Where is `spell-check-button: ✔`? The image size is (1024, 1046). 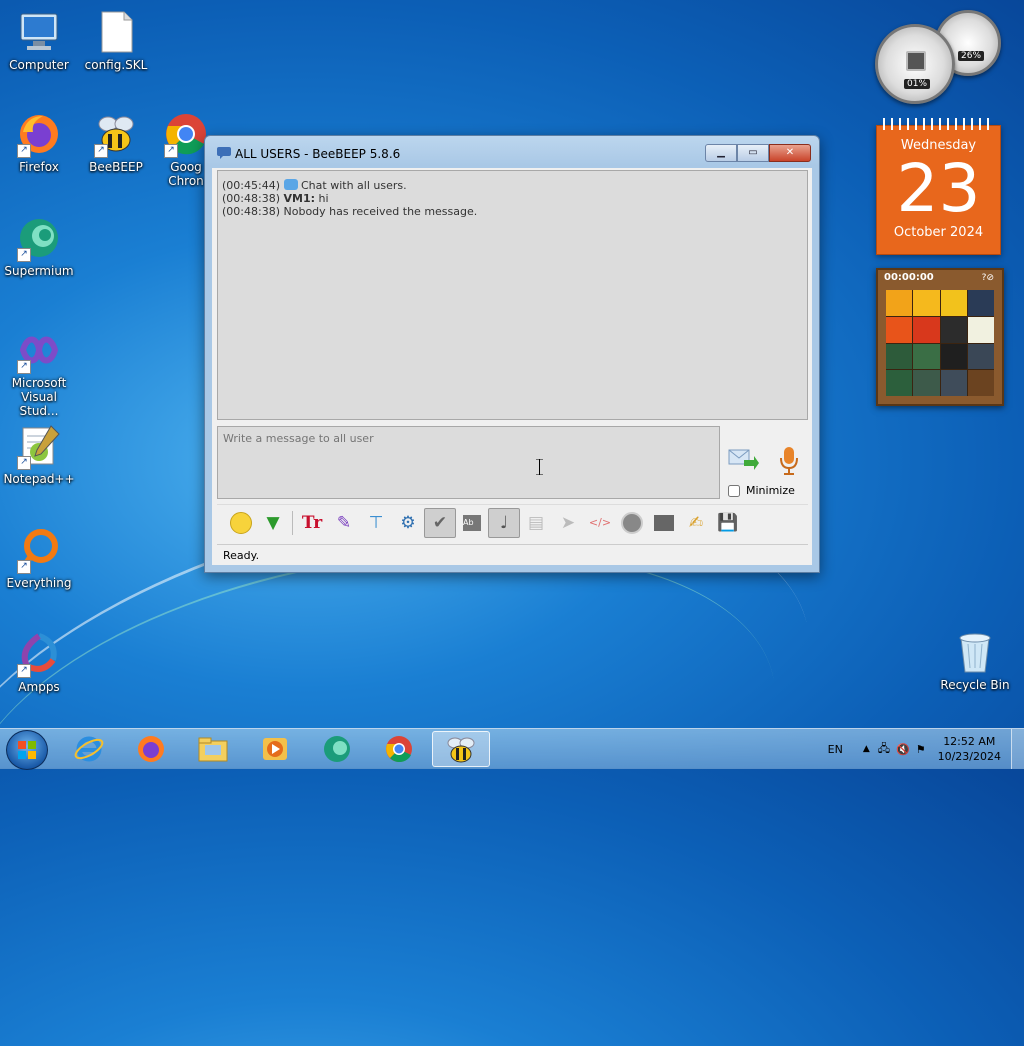
spell-check-button: ✔ is located at coordinates (440, 522).